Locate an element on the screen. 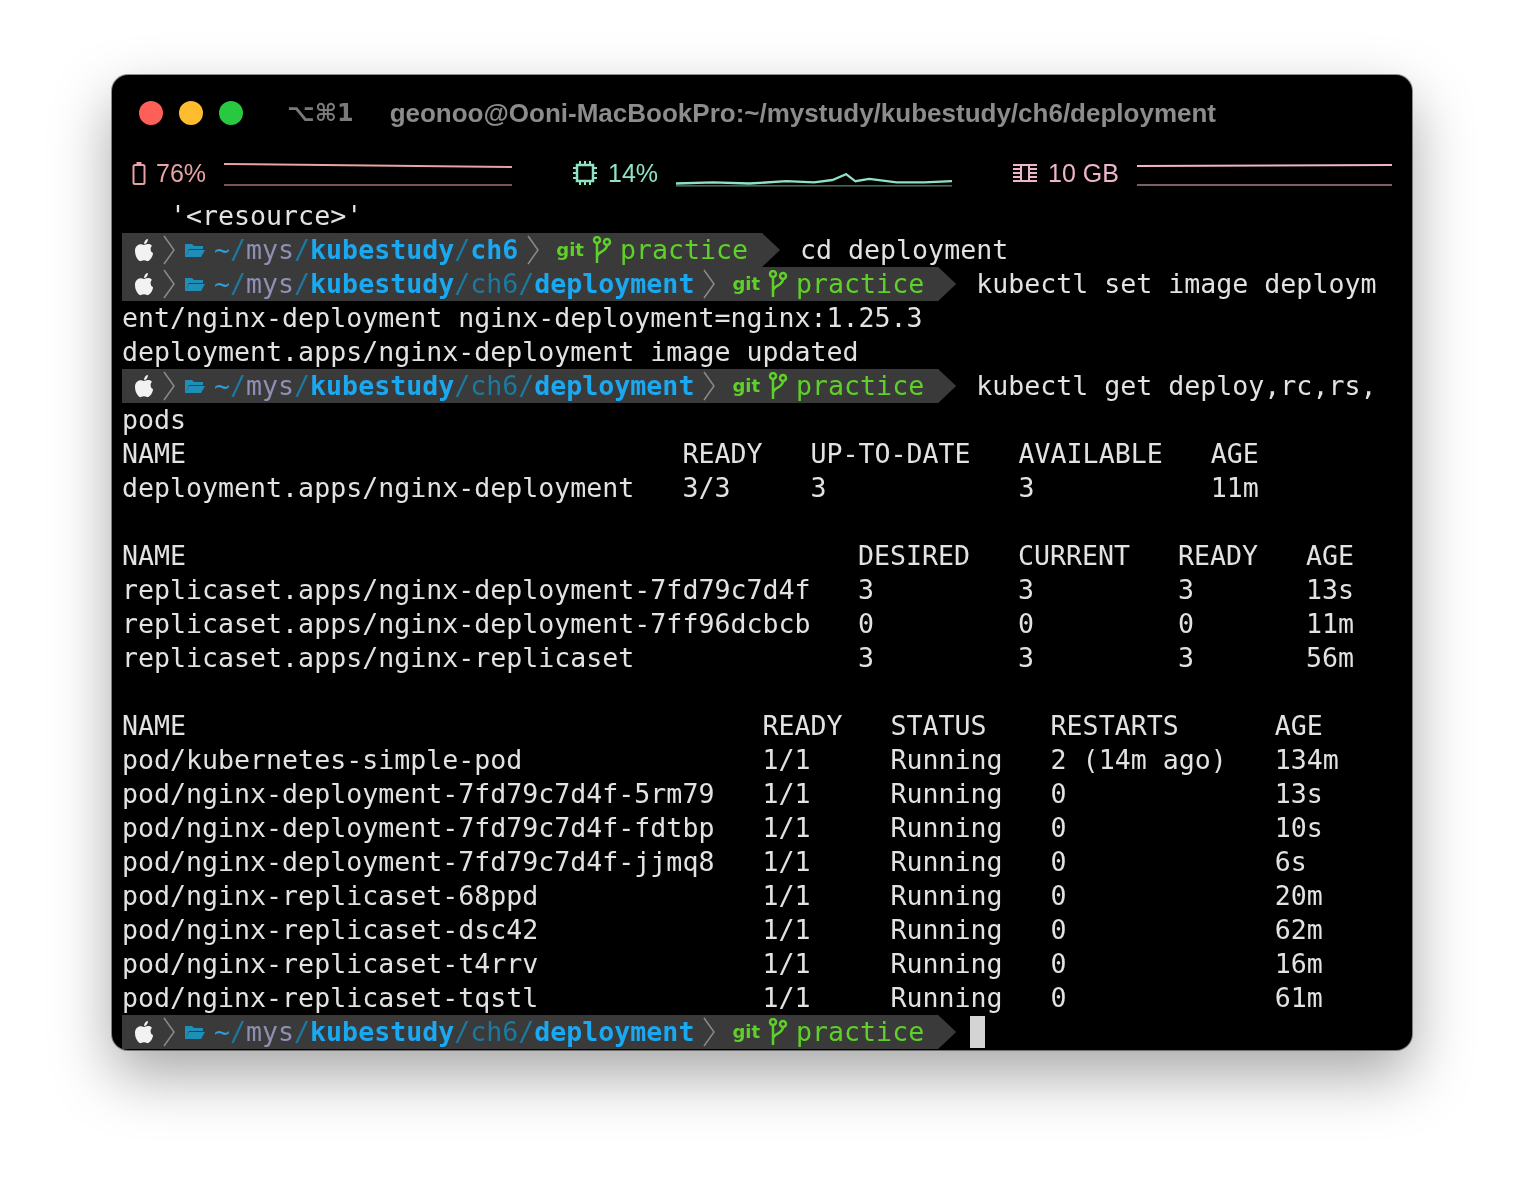  table-cell-text: pod/nginx-deployment-7fd79c7d4f-fdtbp is located at coordinates (419, 828).